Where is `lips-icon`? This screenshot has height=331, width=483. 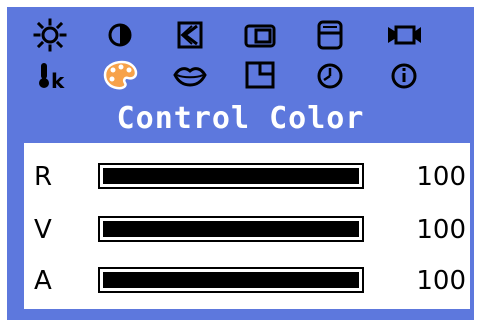
lips-icon is located at coordinates (190, 75).